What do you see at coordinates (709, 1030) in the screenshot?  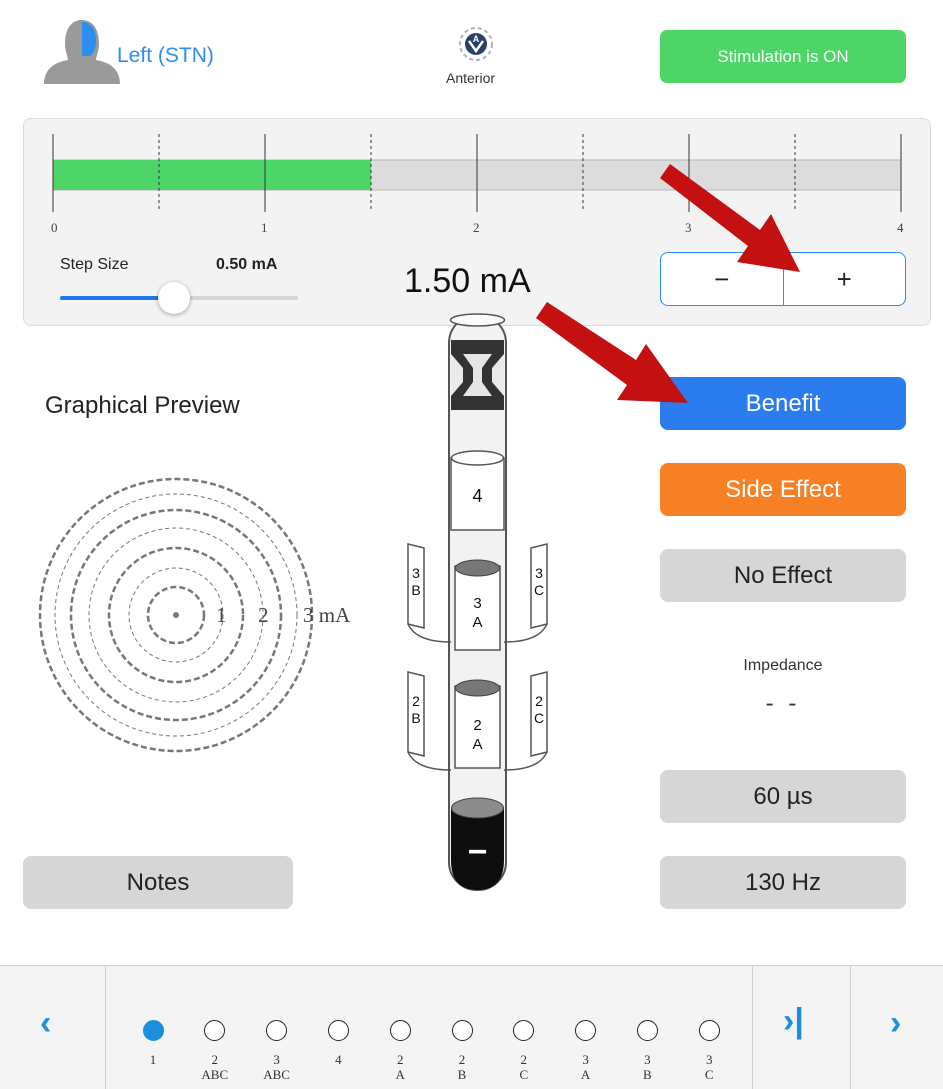 I see `contact-option-3c` at bounding box center [709, 1030].